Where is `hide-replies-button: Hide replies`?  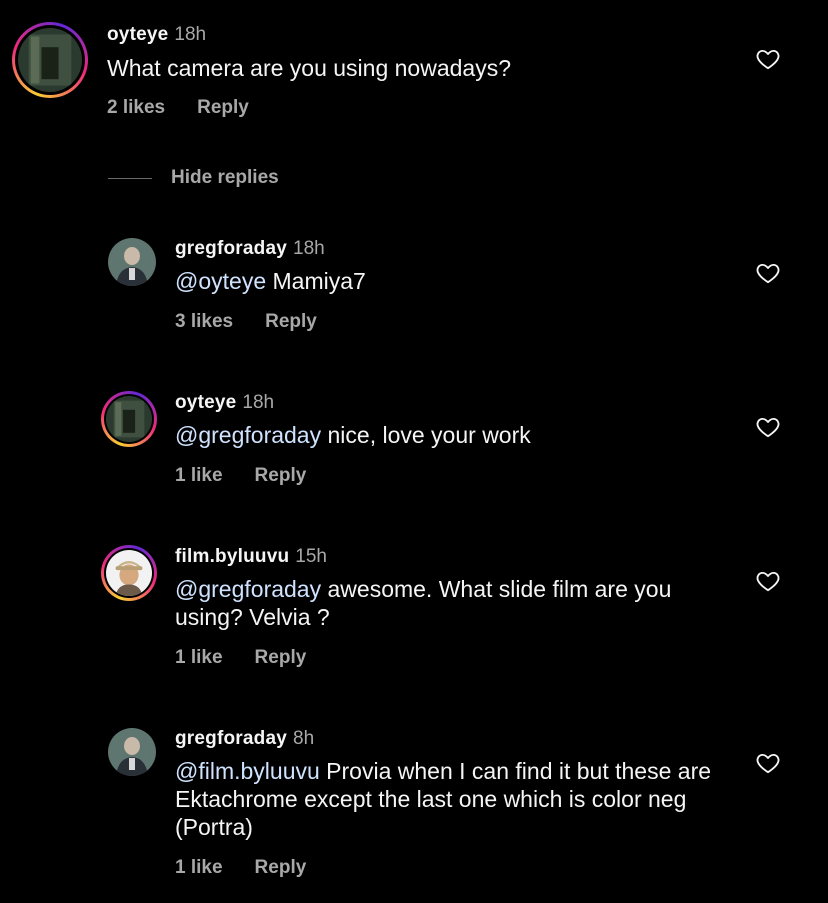
hide-replies-button: Hide replies is located at coordinates (193, 178).